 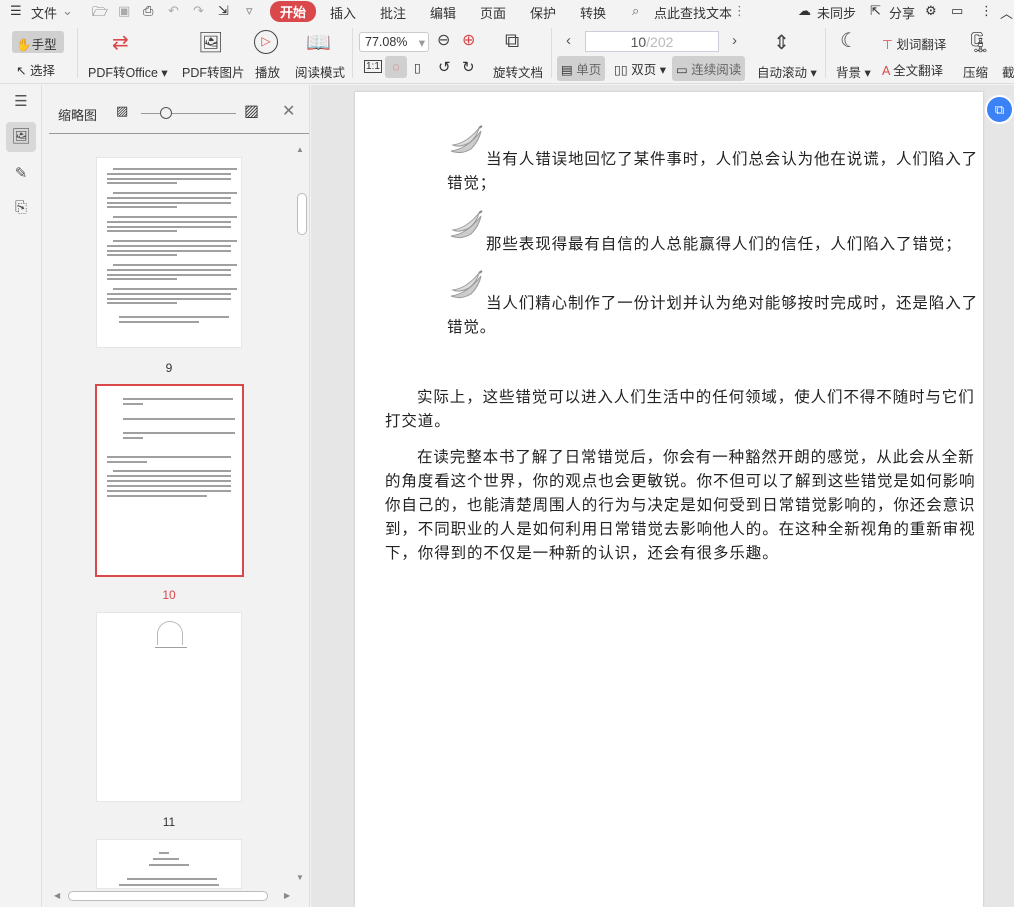 What do you see at coordinates (318, 43) in the screenshot?
I see `book-icon: 📖` at bounding box center [318, 43].